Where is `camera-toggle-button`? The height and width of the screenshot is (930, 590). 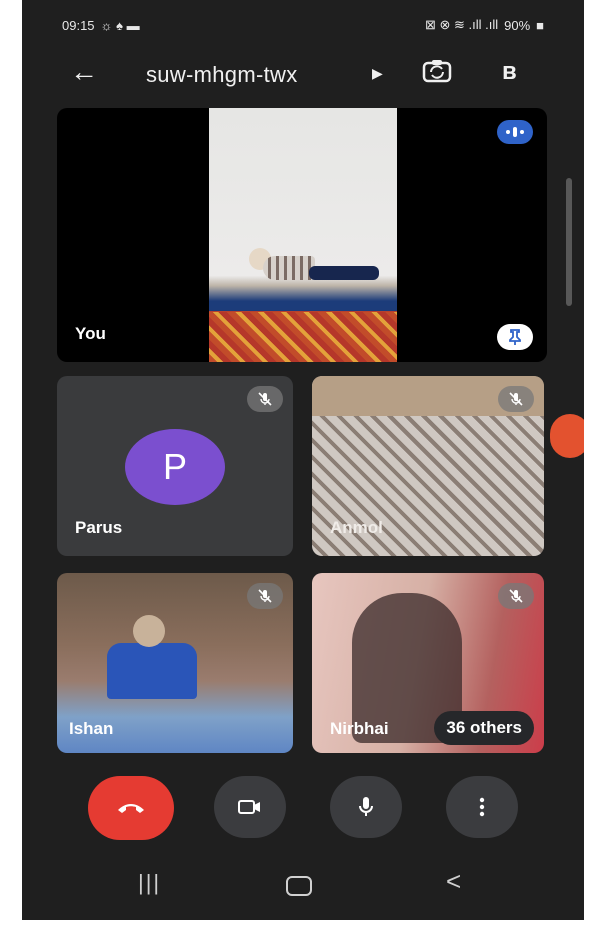 camera-toggle-button is located at coordinates (250, 807).